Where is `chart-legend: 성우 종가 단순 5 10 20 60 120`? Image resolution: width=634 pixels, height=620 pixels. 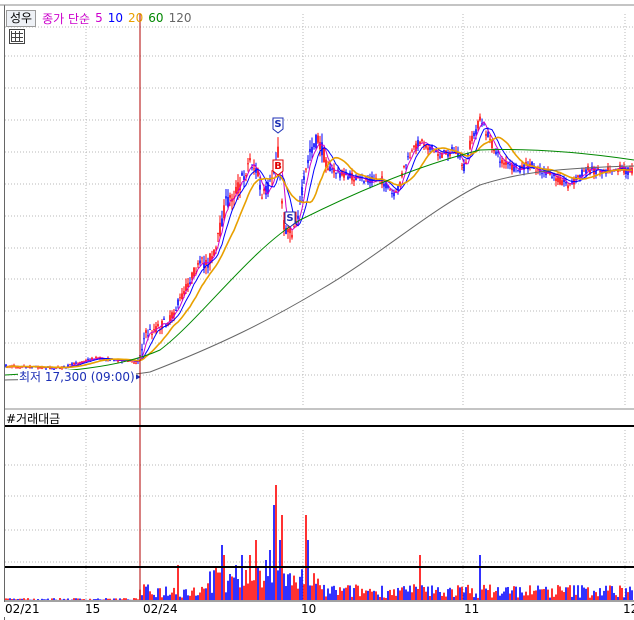
chart-legend: 성우 종가 단순 5 10 20 60 120 is located at coordinates (101, 18).